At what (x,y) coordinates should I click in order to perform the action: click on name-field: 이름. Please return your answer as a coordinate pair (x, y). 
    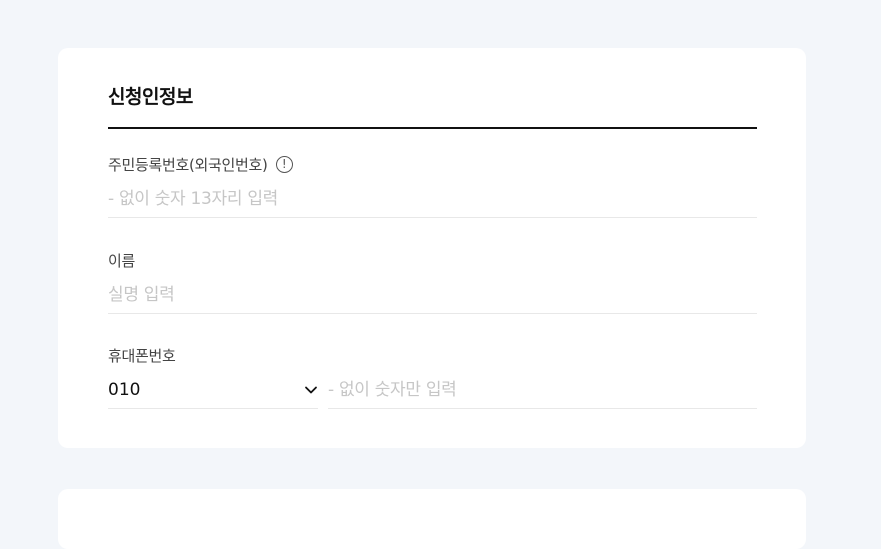
    Looking at the image, I should click on (432, 282).